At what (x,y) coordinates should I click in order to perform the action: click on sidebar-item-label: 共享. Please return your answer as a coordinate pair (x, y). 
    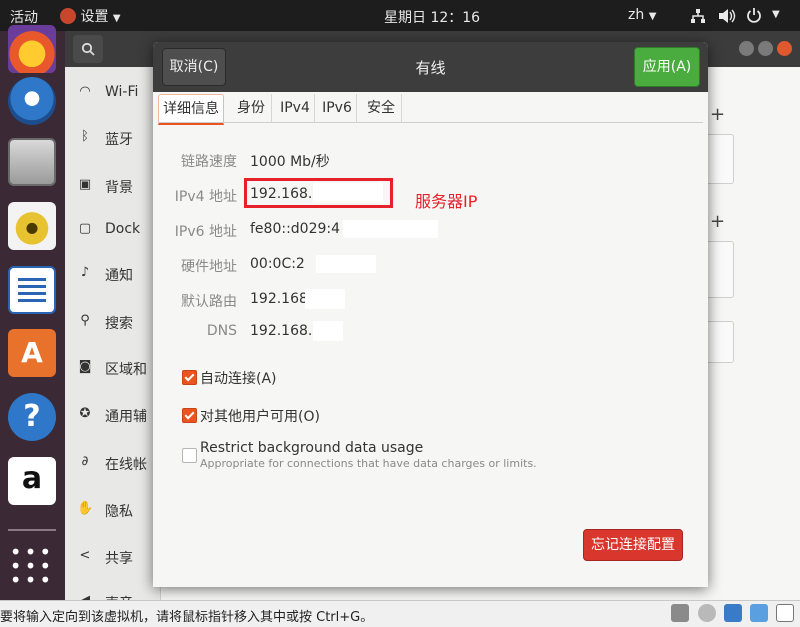
    Looking at the image, I should click on (119, 559).